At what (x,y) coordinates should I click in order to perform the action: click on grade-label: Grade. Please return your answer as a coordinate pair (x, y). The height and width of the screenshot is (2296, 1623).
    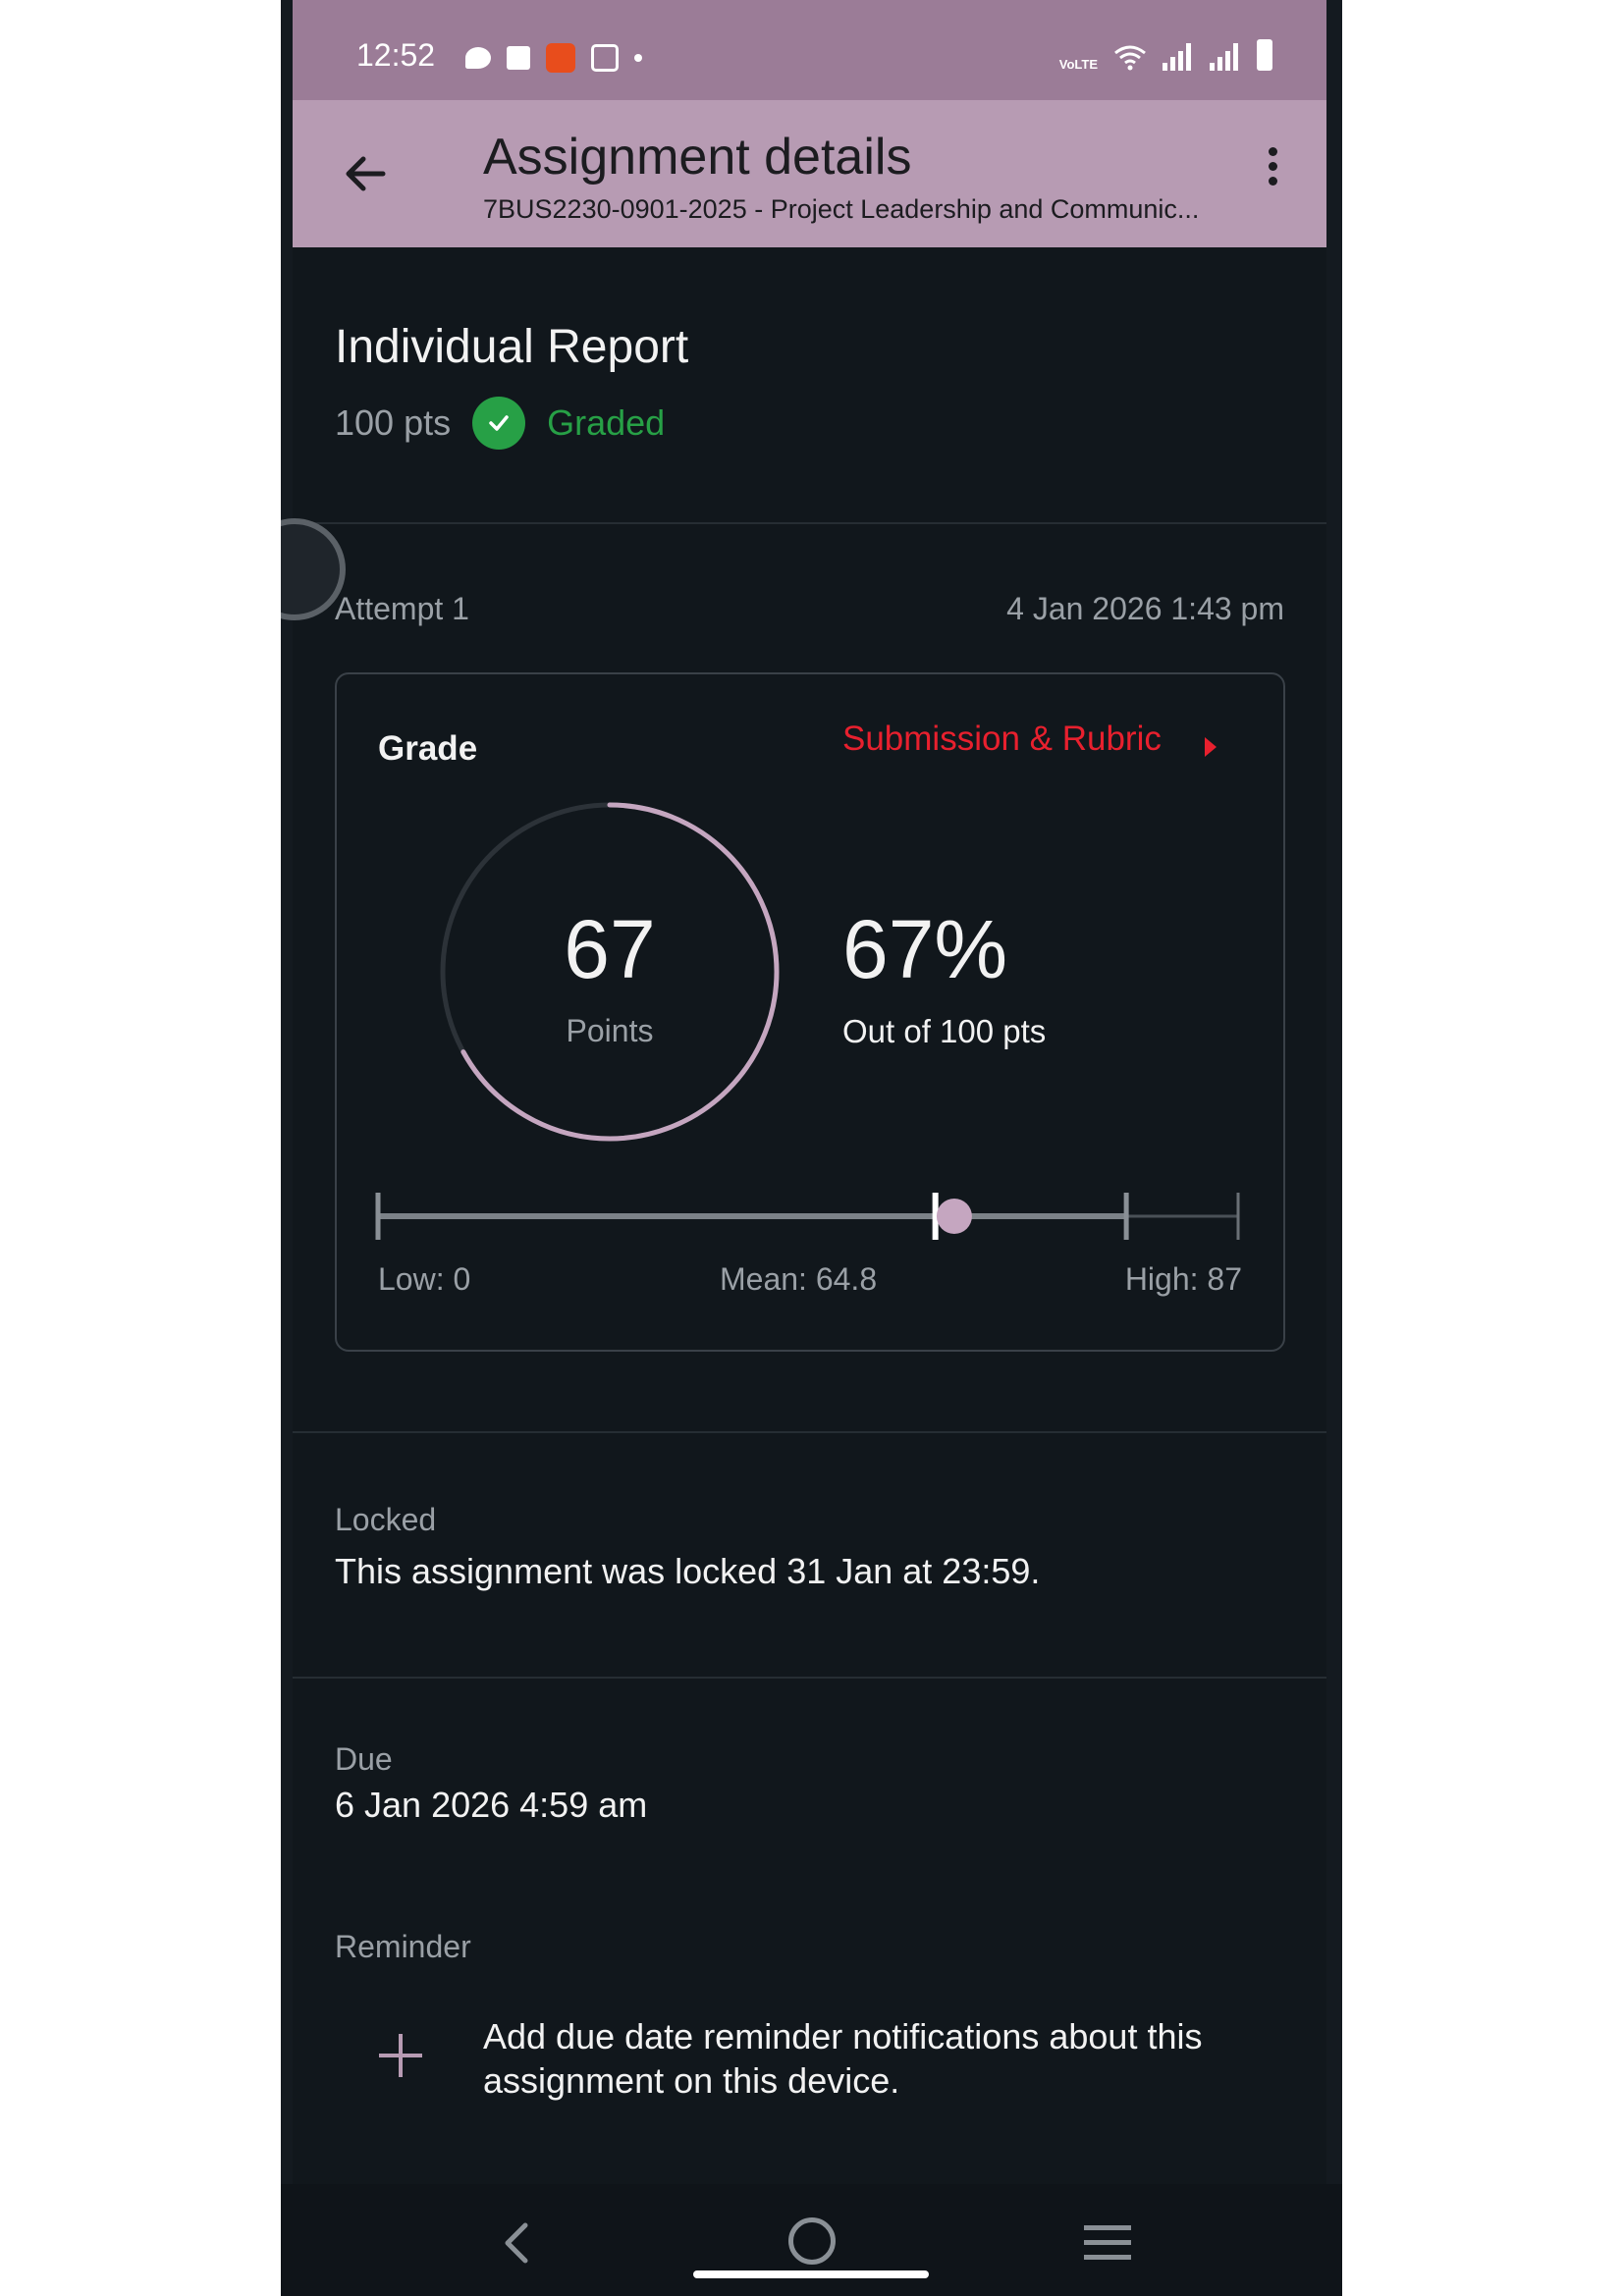
    Looking at the image, I should click on (428, 748).